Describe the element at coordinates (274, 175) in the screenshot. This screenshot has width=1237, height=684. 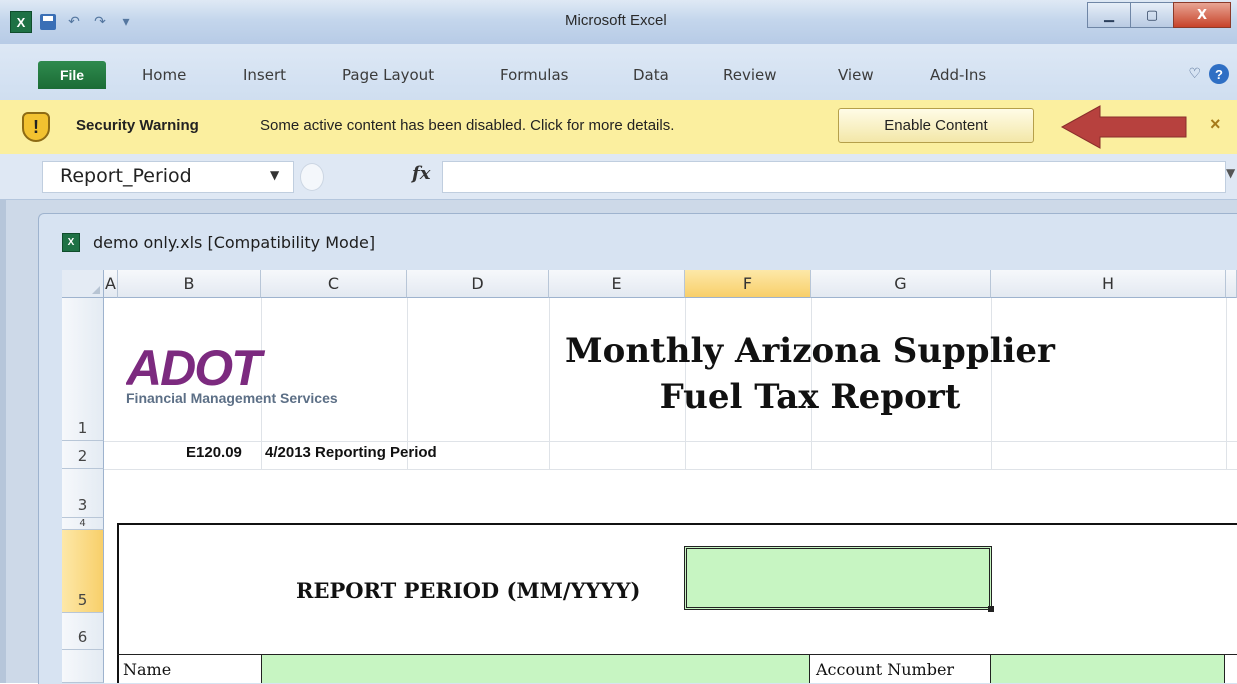
I see `name-box-dropdown-icon: ▼` at that location.